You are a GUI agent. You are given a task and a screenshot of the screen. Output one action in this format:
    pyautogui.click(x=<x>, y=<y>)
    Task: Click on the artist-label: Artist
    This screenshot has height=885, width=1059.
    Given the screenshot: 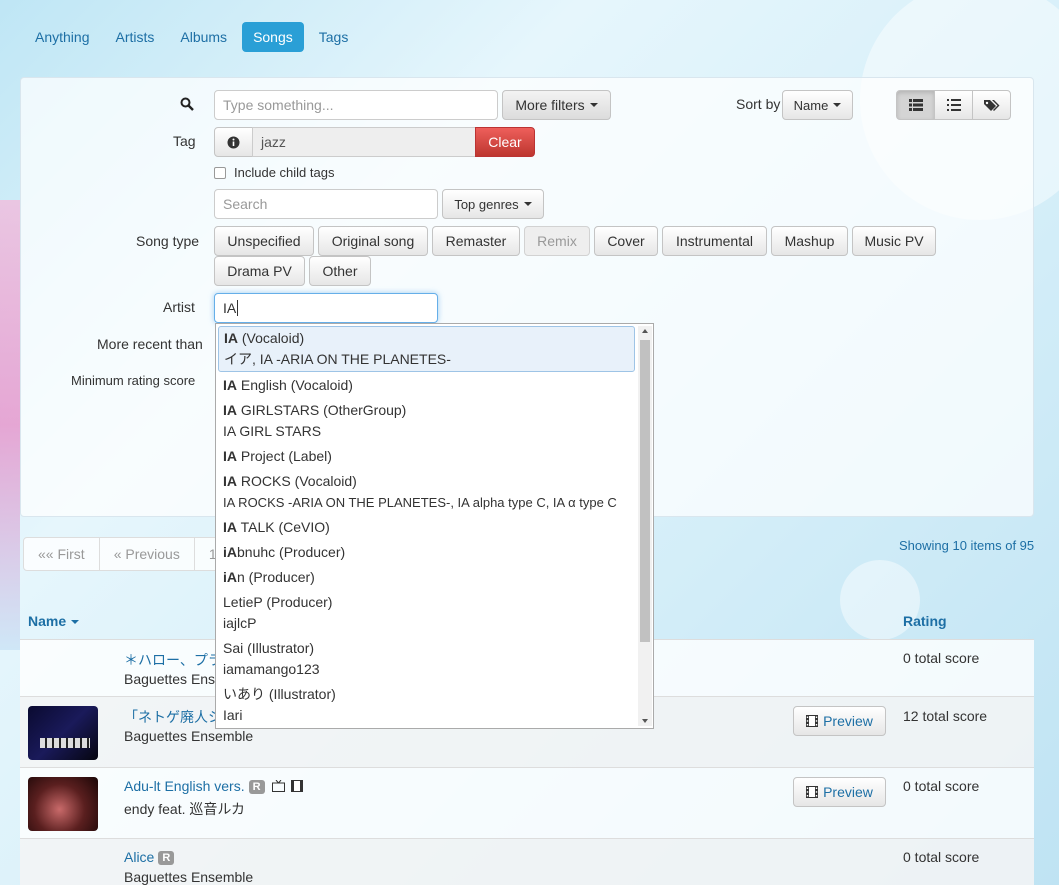 What is the action you would take?
    pyautogui.click(x=179, y=307)
    